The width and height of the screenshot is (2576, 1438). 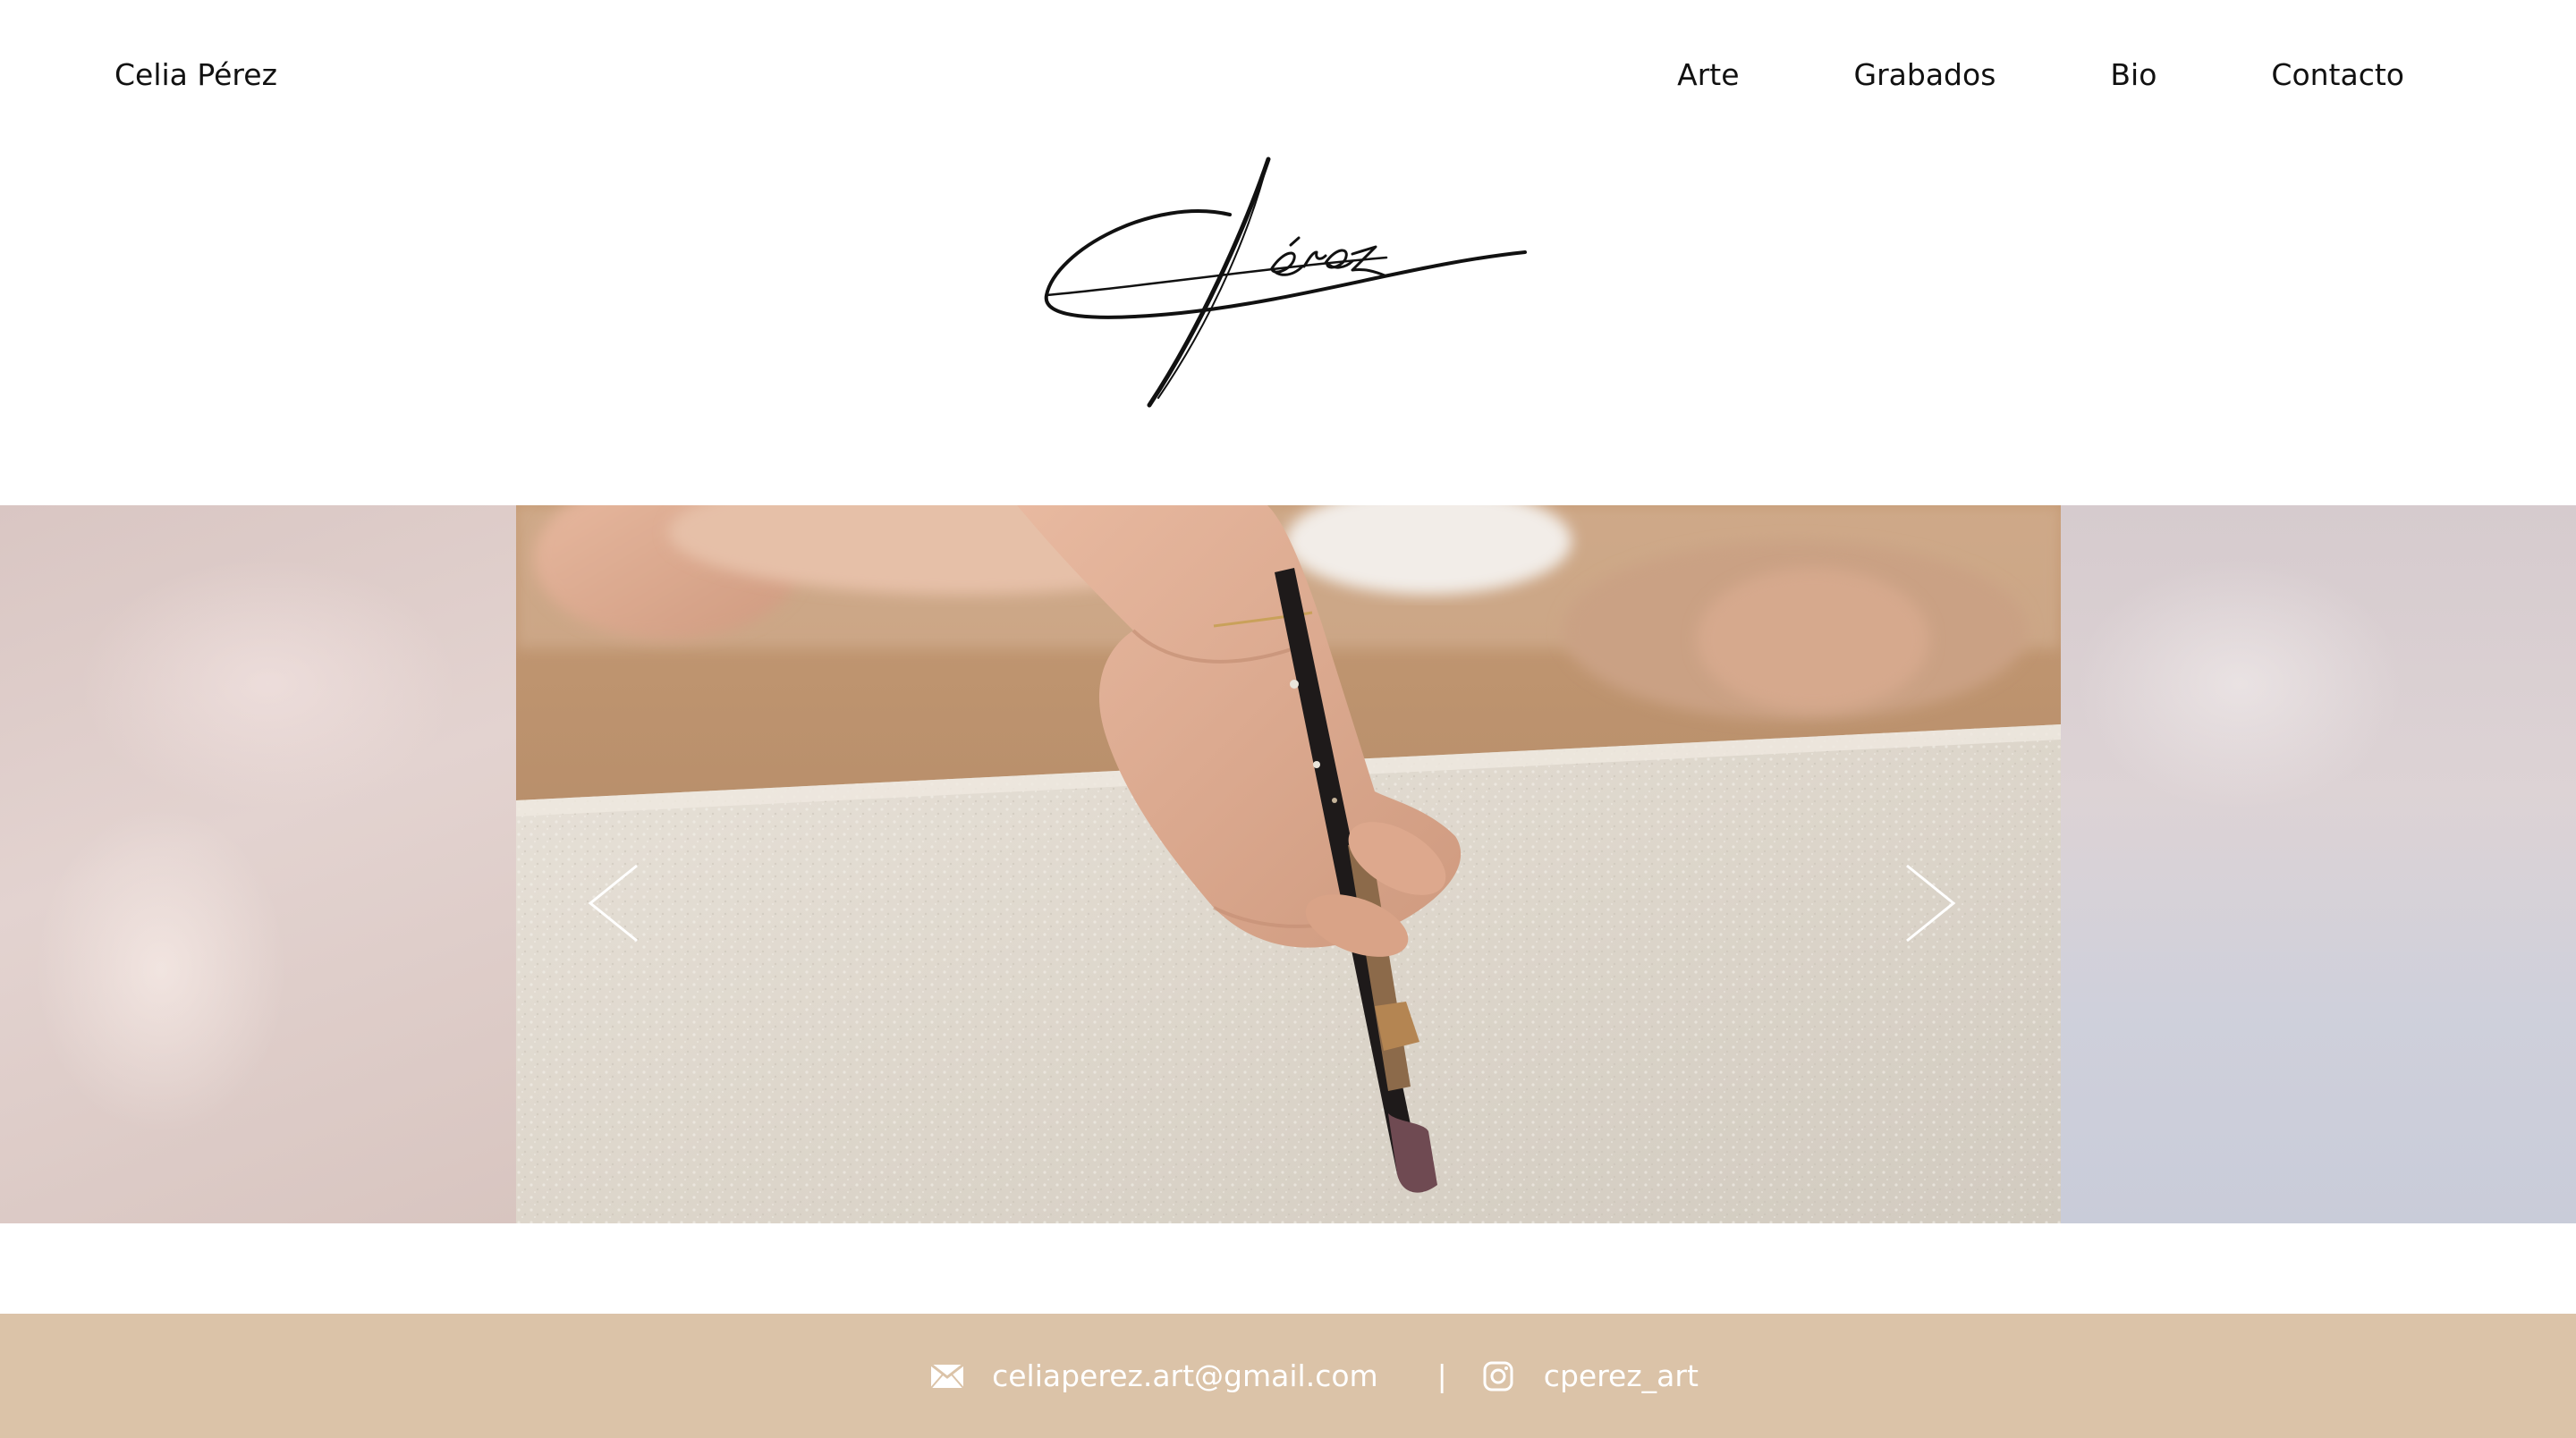 I want to click on instagram-icon, so click(x=1498, y=1376).